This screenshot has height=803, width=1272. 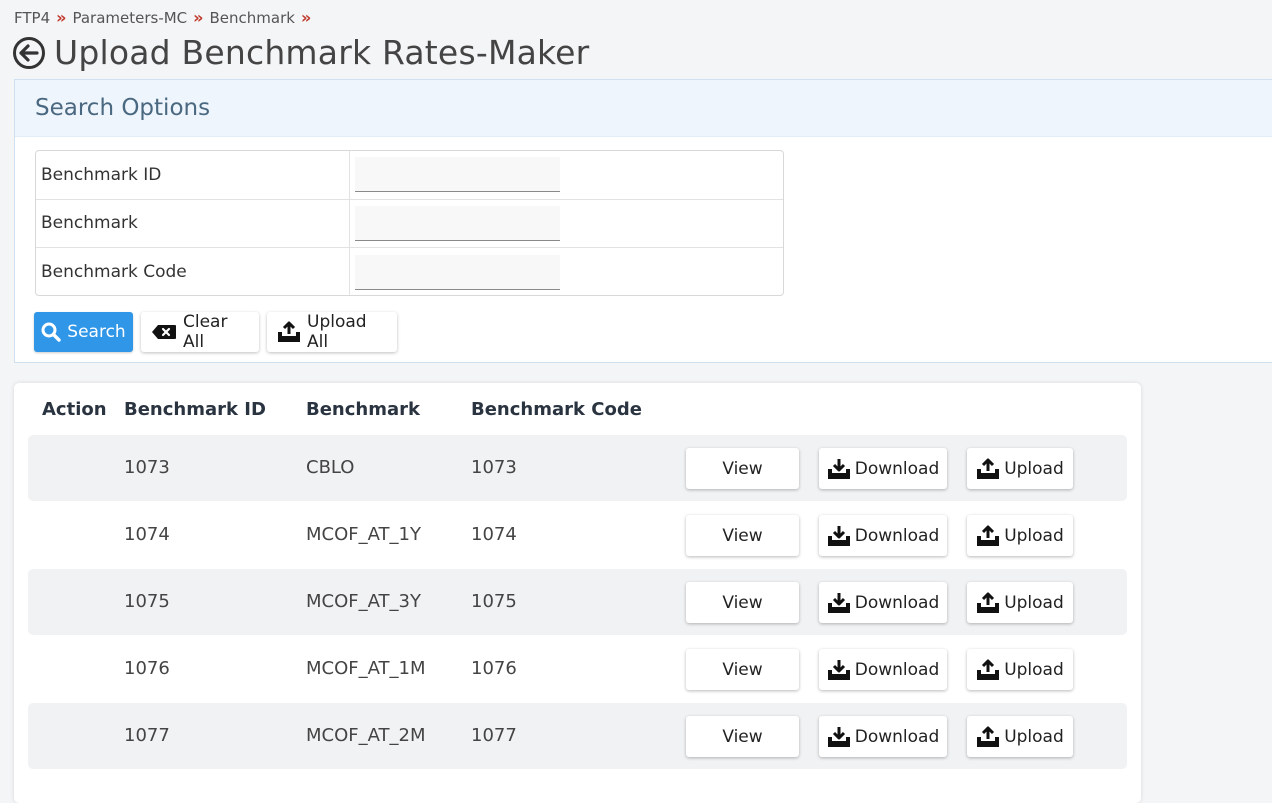 I want to click on cell-benchmark-id: 1075, so click(x=147, y=601).